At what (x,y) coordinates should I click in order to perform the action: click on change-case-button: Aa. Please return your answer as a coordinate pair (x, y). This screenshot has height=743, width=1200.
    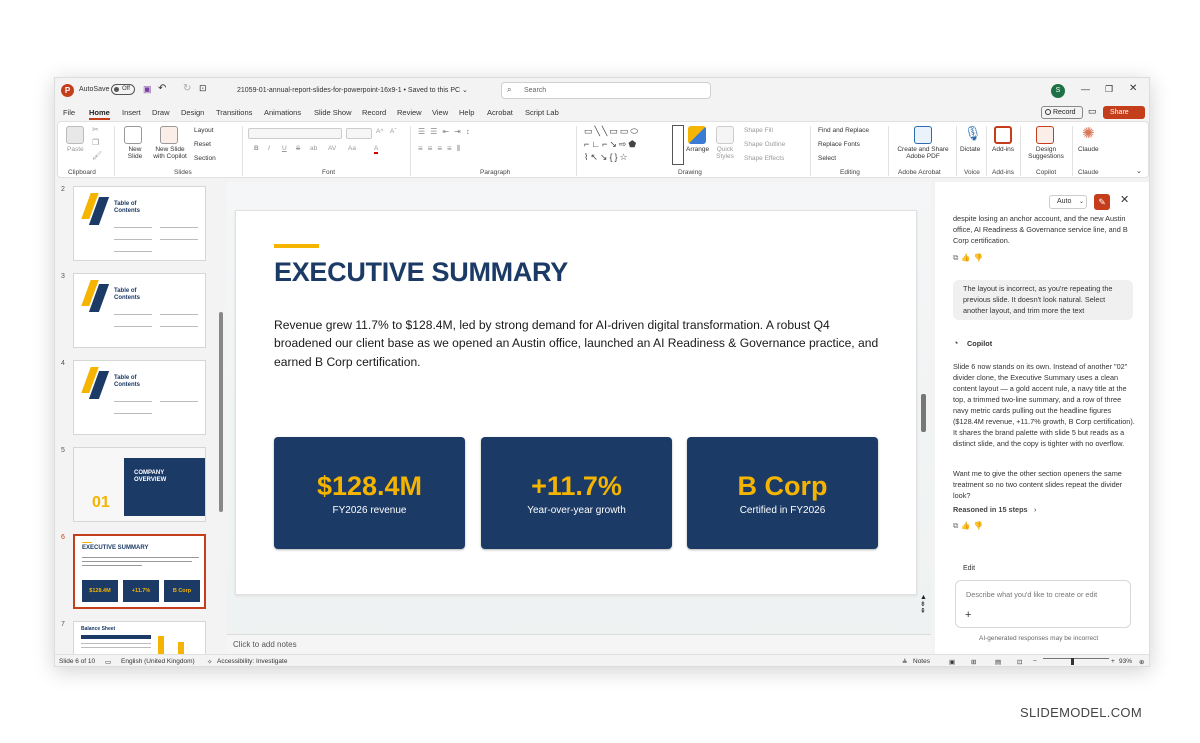
    Looking at the image, I should click on (352, 148).